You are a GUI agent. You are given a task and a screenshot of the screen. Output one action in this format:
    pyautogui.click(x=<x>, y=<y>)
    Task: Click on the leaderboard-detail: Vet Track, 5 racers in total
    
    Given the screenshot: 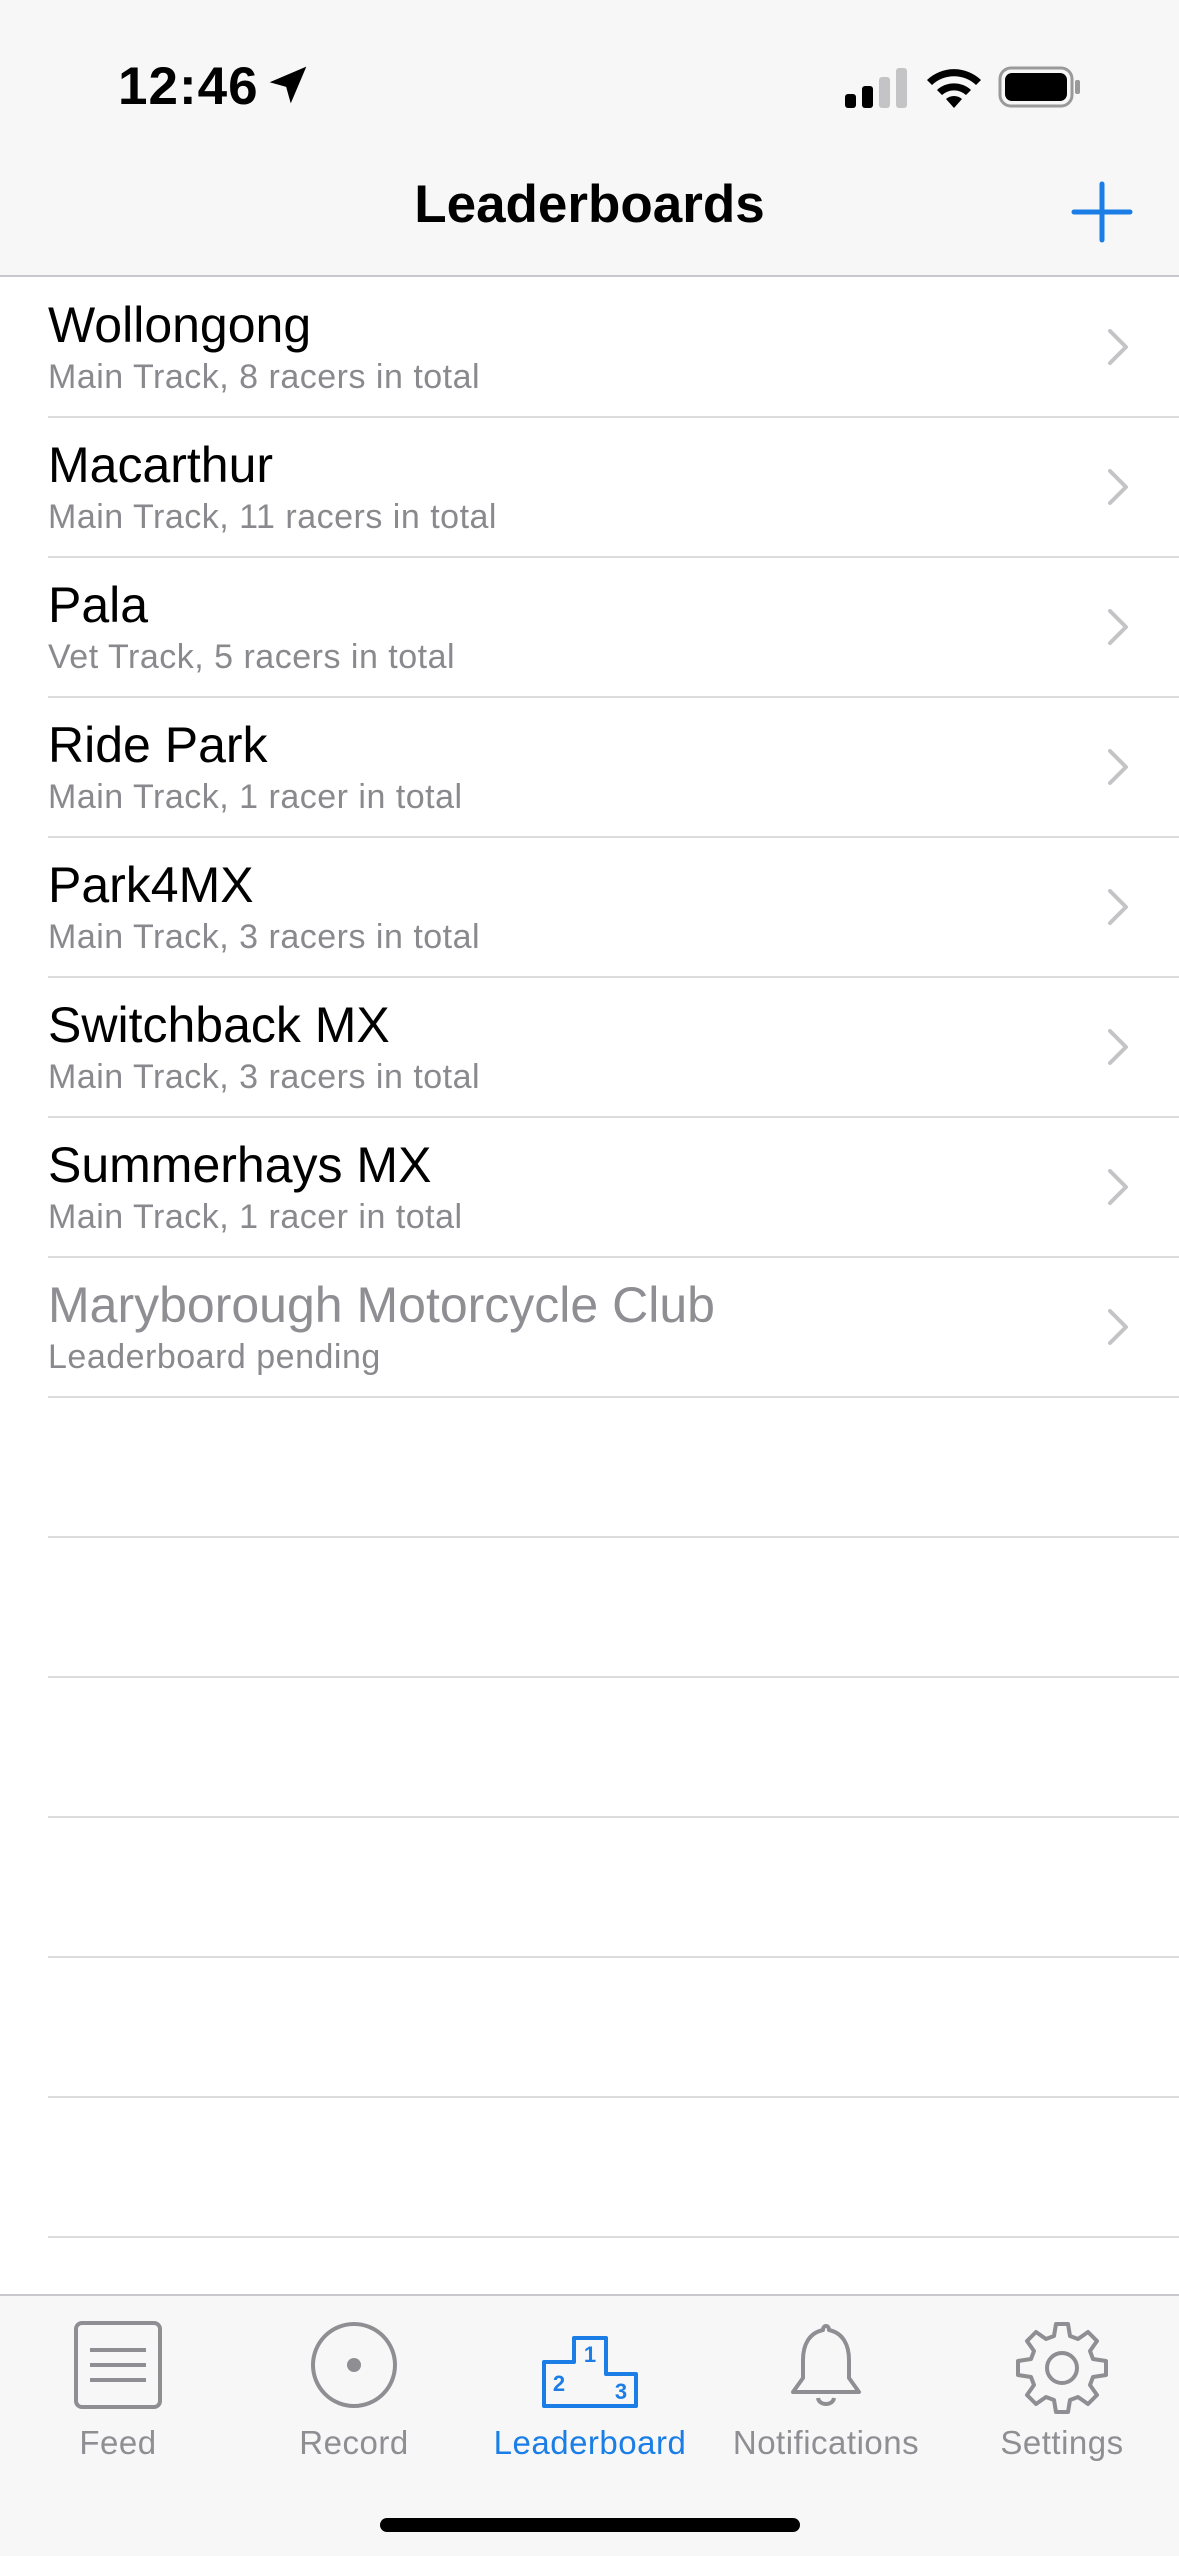 What is the action you would take?
    pyautogui.click(x=252, y=657)
    